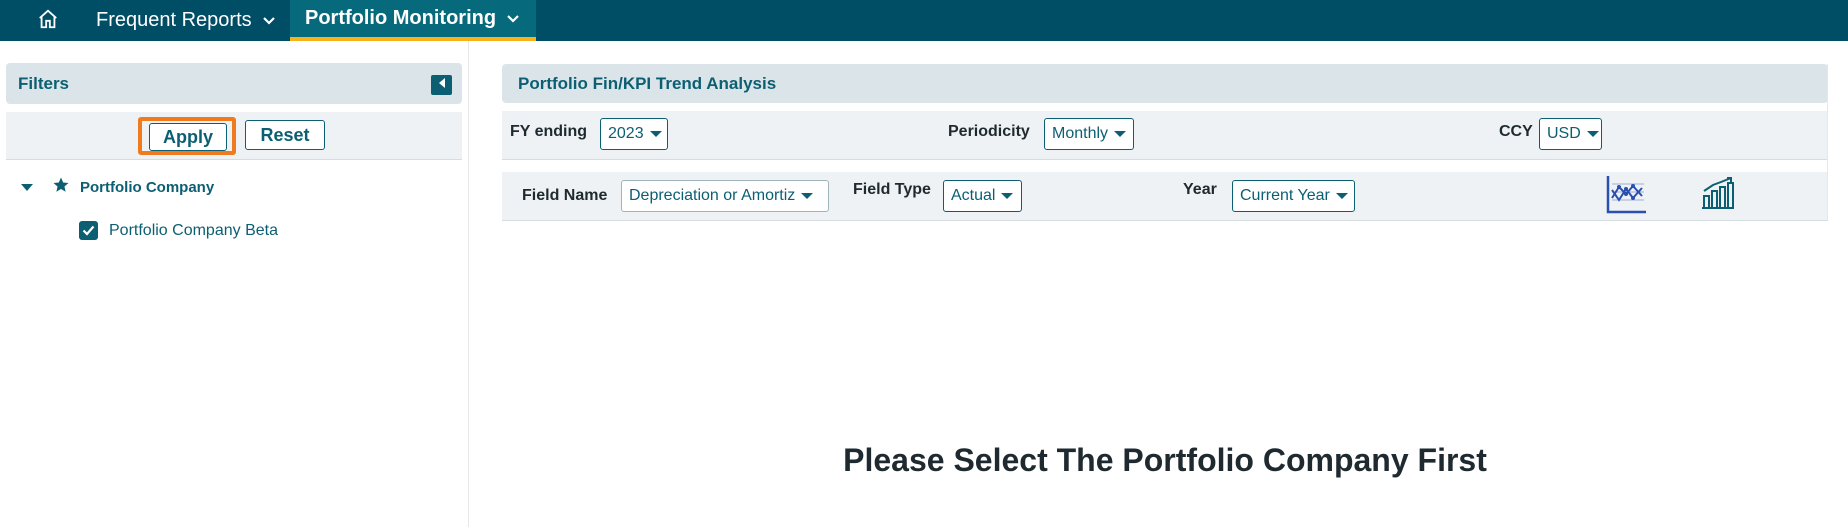  Describe the element at coordinates (285, 135) in the screenshot. I see `reset-button: Reset` at that location.